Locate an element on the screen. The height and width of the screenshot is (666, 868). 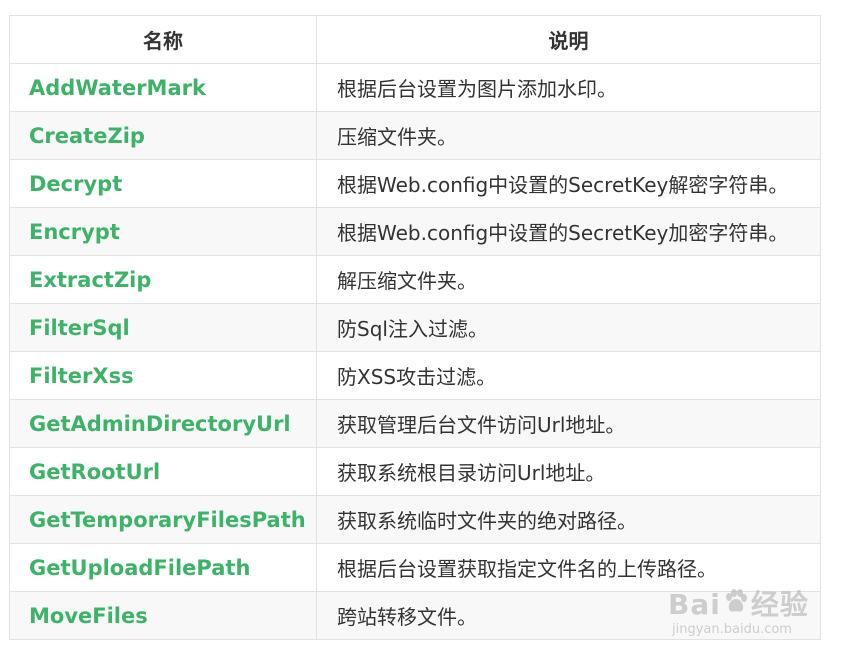
table-row: GetAdminDirectoryUrl 获取管理后台文件访问Url地址。 is located at coordinates (415, 423).